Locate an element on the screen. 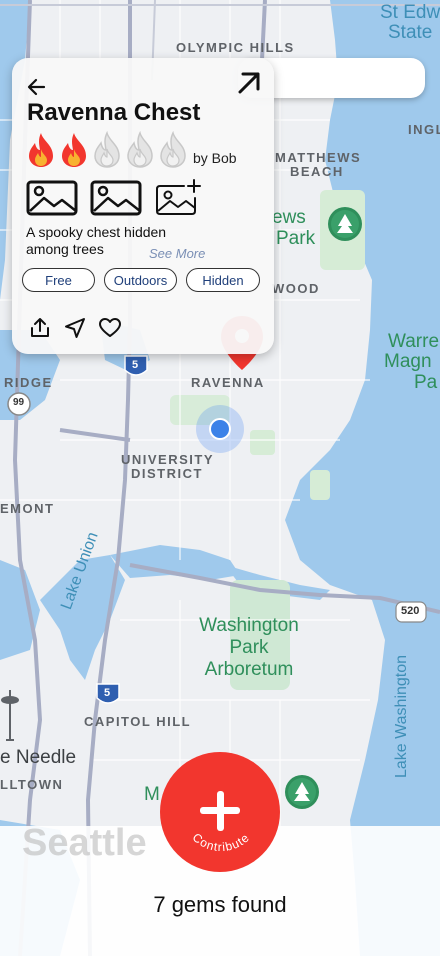  expand-arrow-icon is located at coordinates (249, 83).